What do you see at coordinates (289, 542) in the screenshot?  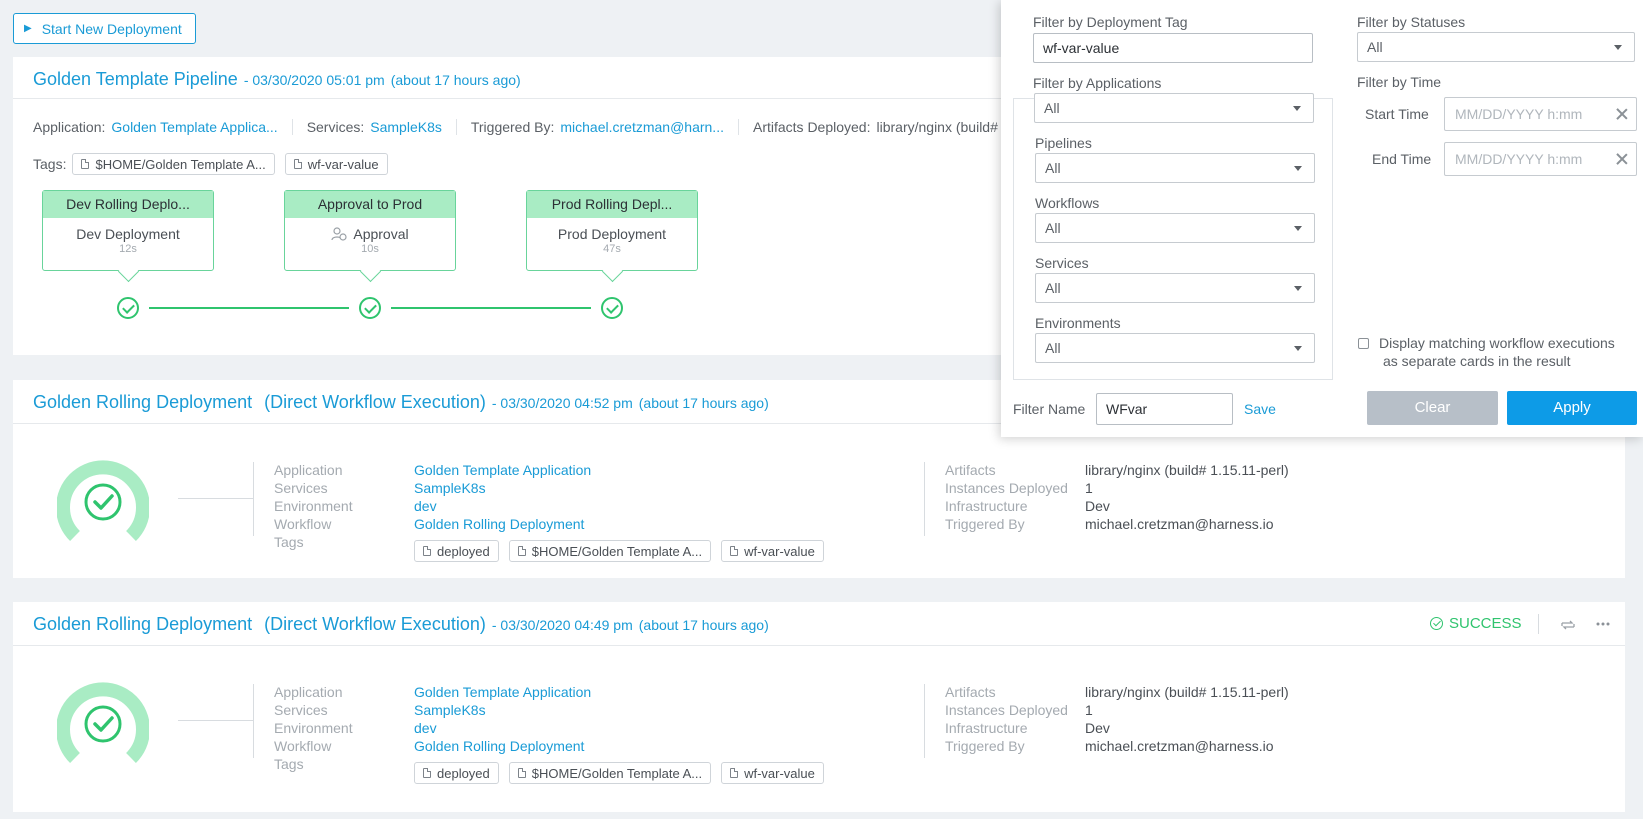 I see `tags-label: Tags` at bounding box center [289, 542].